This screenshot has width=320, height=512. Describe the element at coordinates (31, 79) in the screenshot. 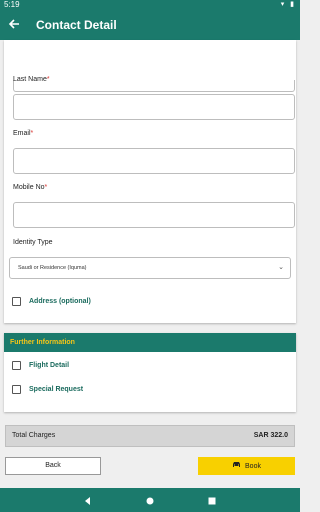

I see `last-name-label: Last Name*` at that location.